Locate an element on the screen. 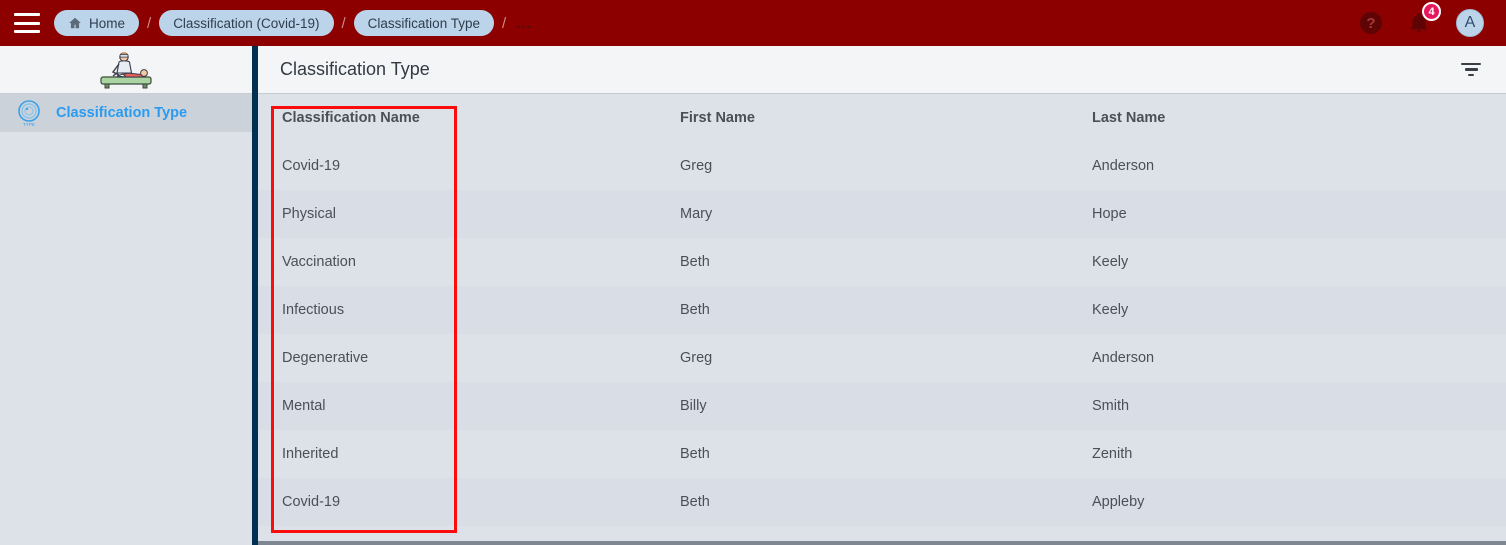 The image size is (1506, 545). topbar-actions: ? 4 A is located at coordinates (1426, 19).